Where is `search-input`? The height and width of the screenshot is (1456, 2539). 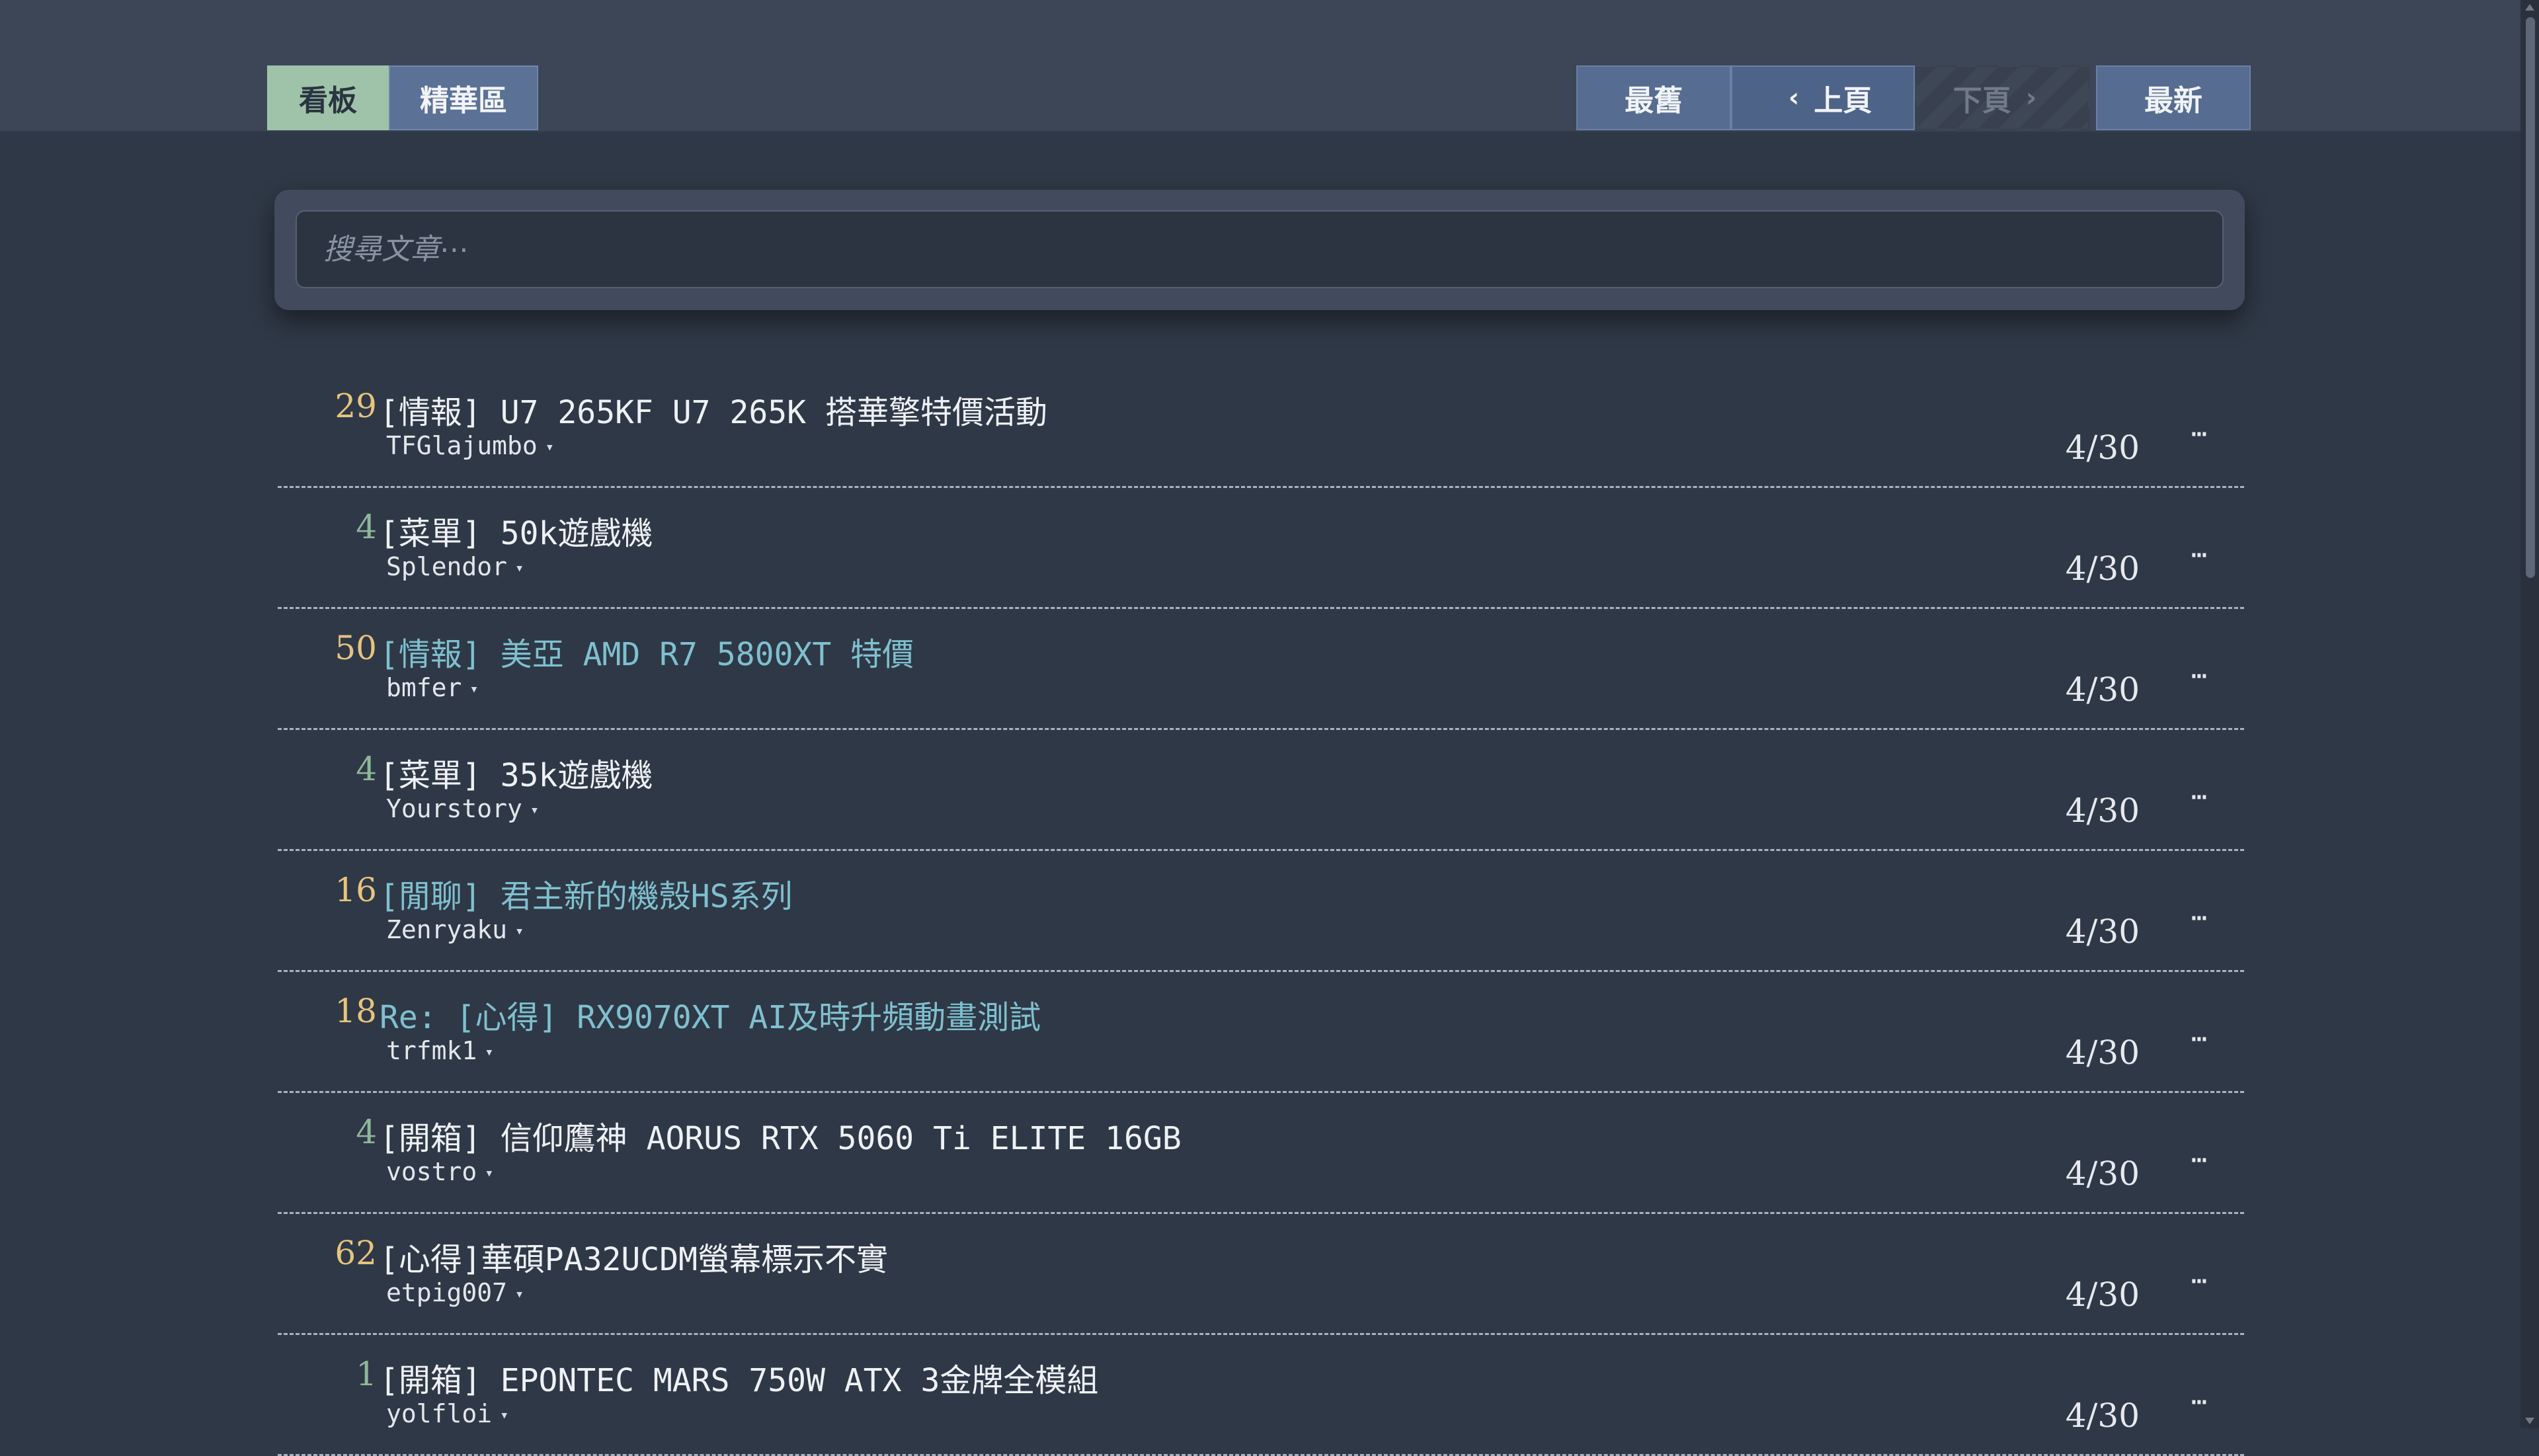 search-input is located at coordinates (1260, 249).